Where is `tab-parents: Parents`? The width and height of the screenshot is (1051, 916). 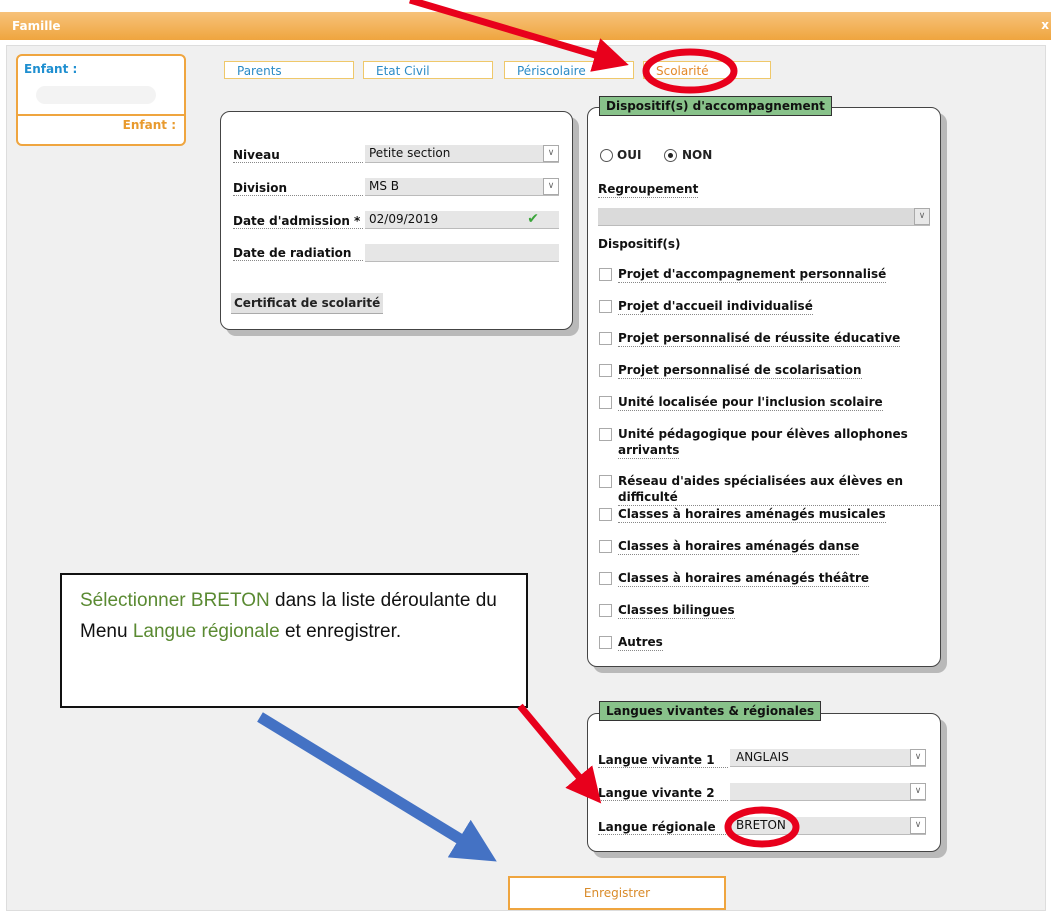 tab-parents: Parents is located at coordinates (289, 70).